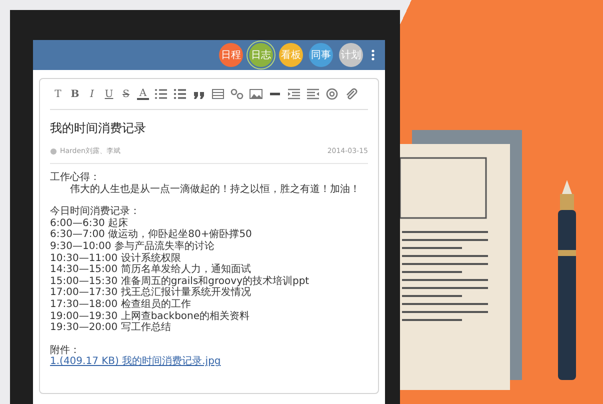 The height and width of the screenshot is (404, 603). What do you see at coordinates (218, 94) in the screenshot?
I see `table-icon` at bounding box center [218, 94].